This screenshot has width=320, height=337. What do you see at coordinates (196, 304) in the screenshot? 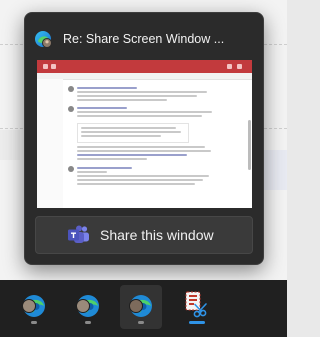
I see `snipping-tool-icon` at bounding box center [196, 304].